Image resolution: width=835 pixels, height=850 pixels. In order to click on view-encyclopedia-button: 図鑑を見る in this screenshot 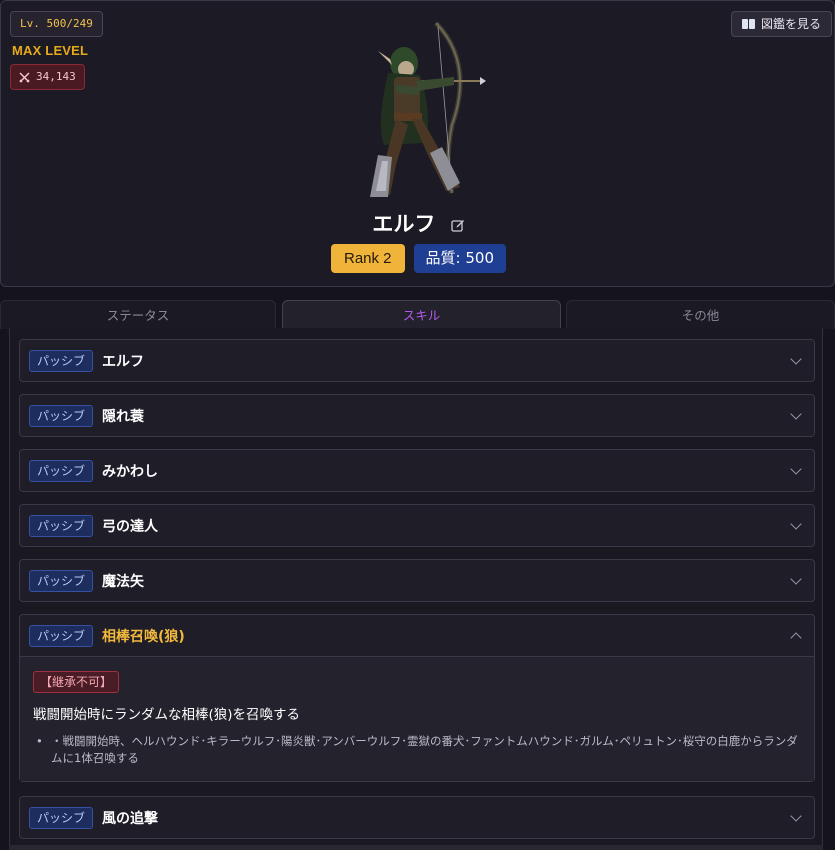, I will do `click(781, 24)`.